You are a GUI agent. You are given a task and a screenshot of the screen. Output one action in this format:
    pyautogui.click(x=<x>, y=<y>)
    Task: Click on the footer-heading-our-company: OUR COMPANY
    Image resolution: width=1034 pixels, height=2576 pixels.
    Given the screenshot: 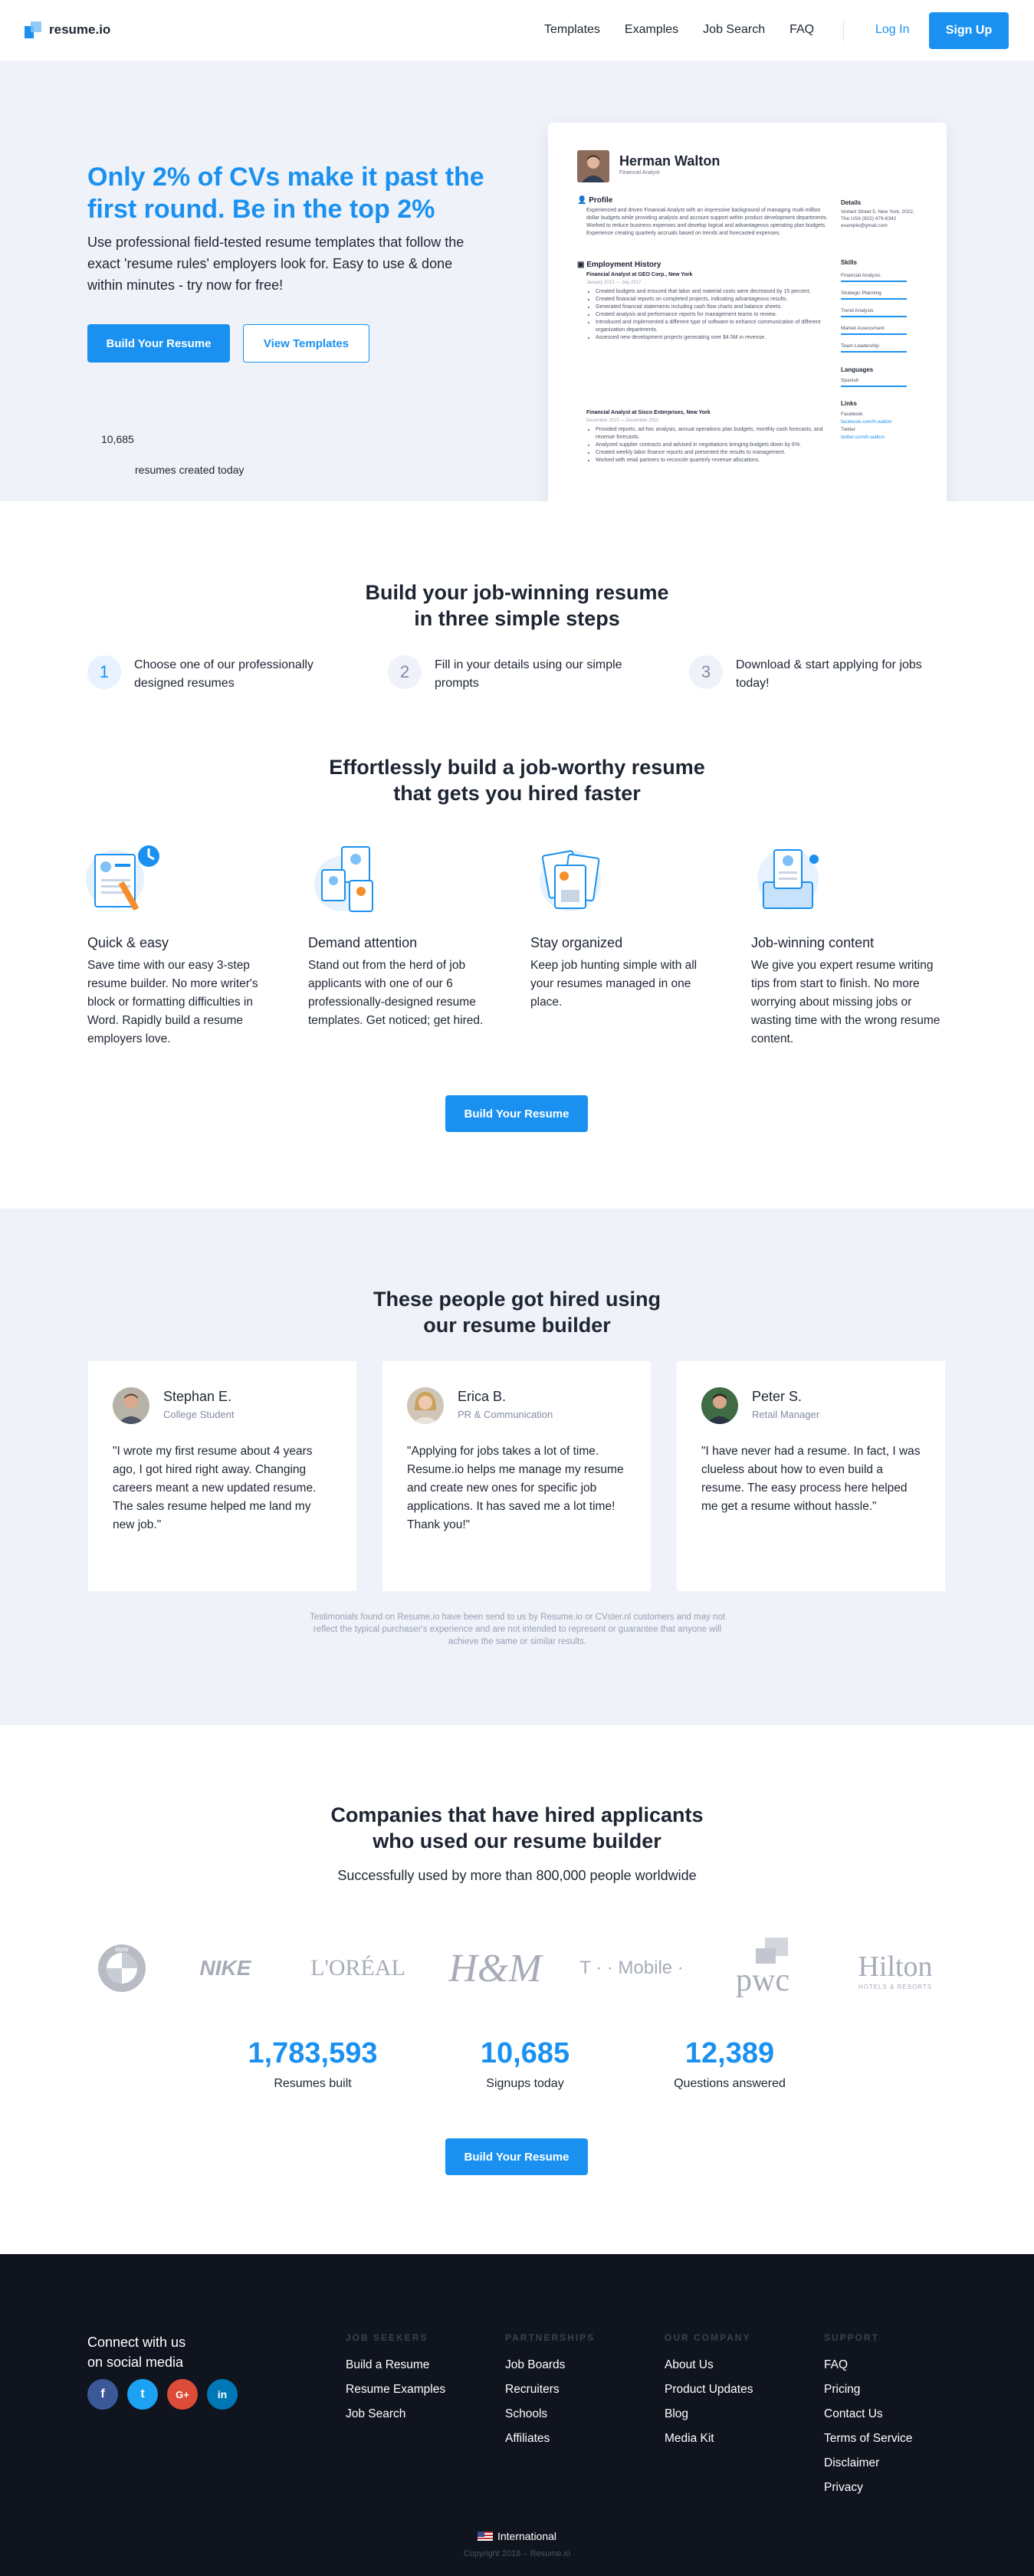 What is the action you would take?
    pyautogui.click(x=708, y=2337)
    